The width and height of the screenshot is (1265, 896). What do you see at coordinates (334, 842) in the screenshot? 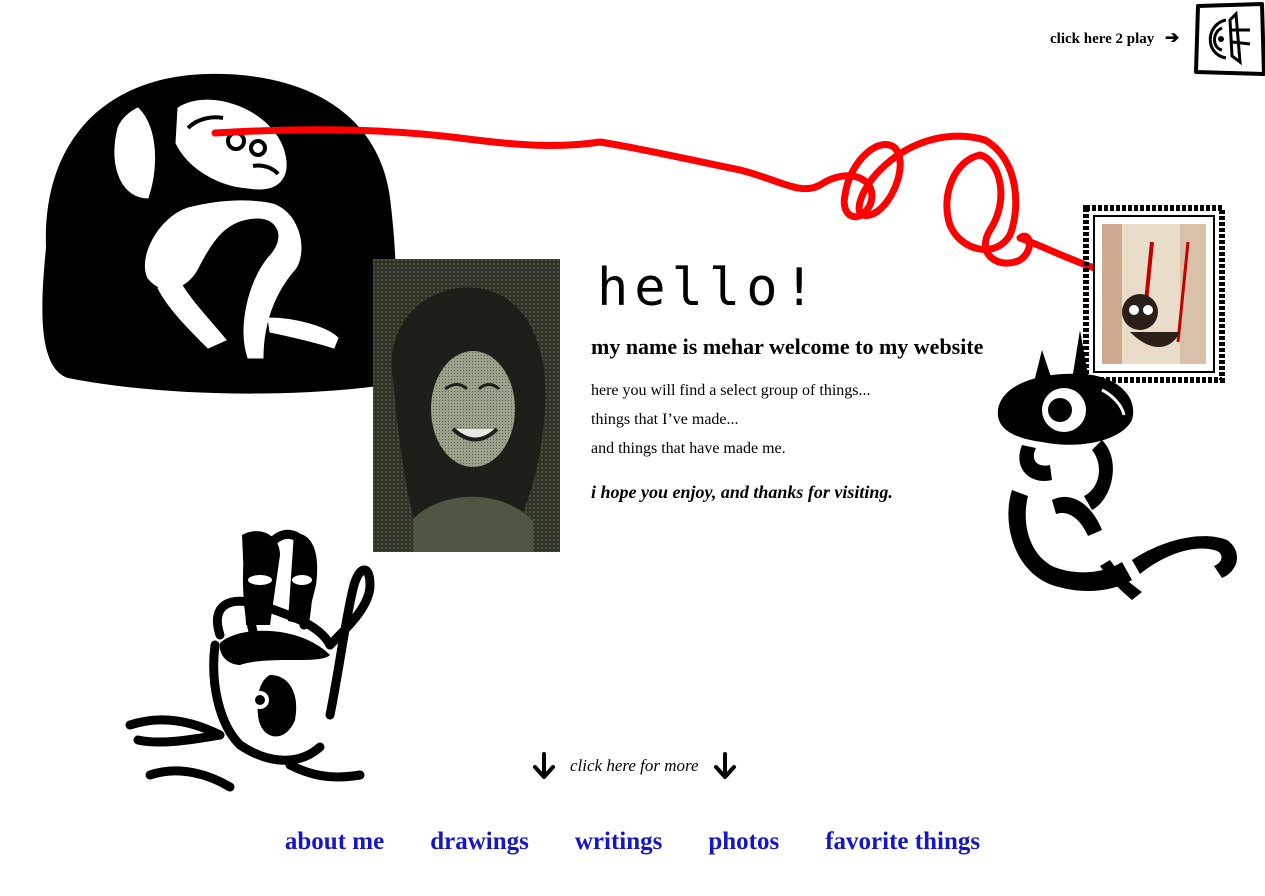
I see `nav-link-about-me: about me` at bounding box center [334, 842].